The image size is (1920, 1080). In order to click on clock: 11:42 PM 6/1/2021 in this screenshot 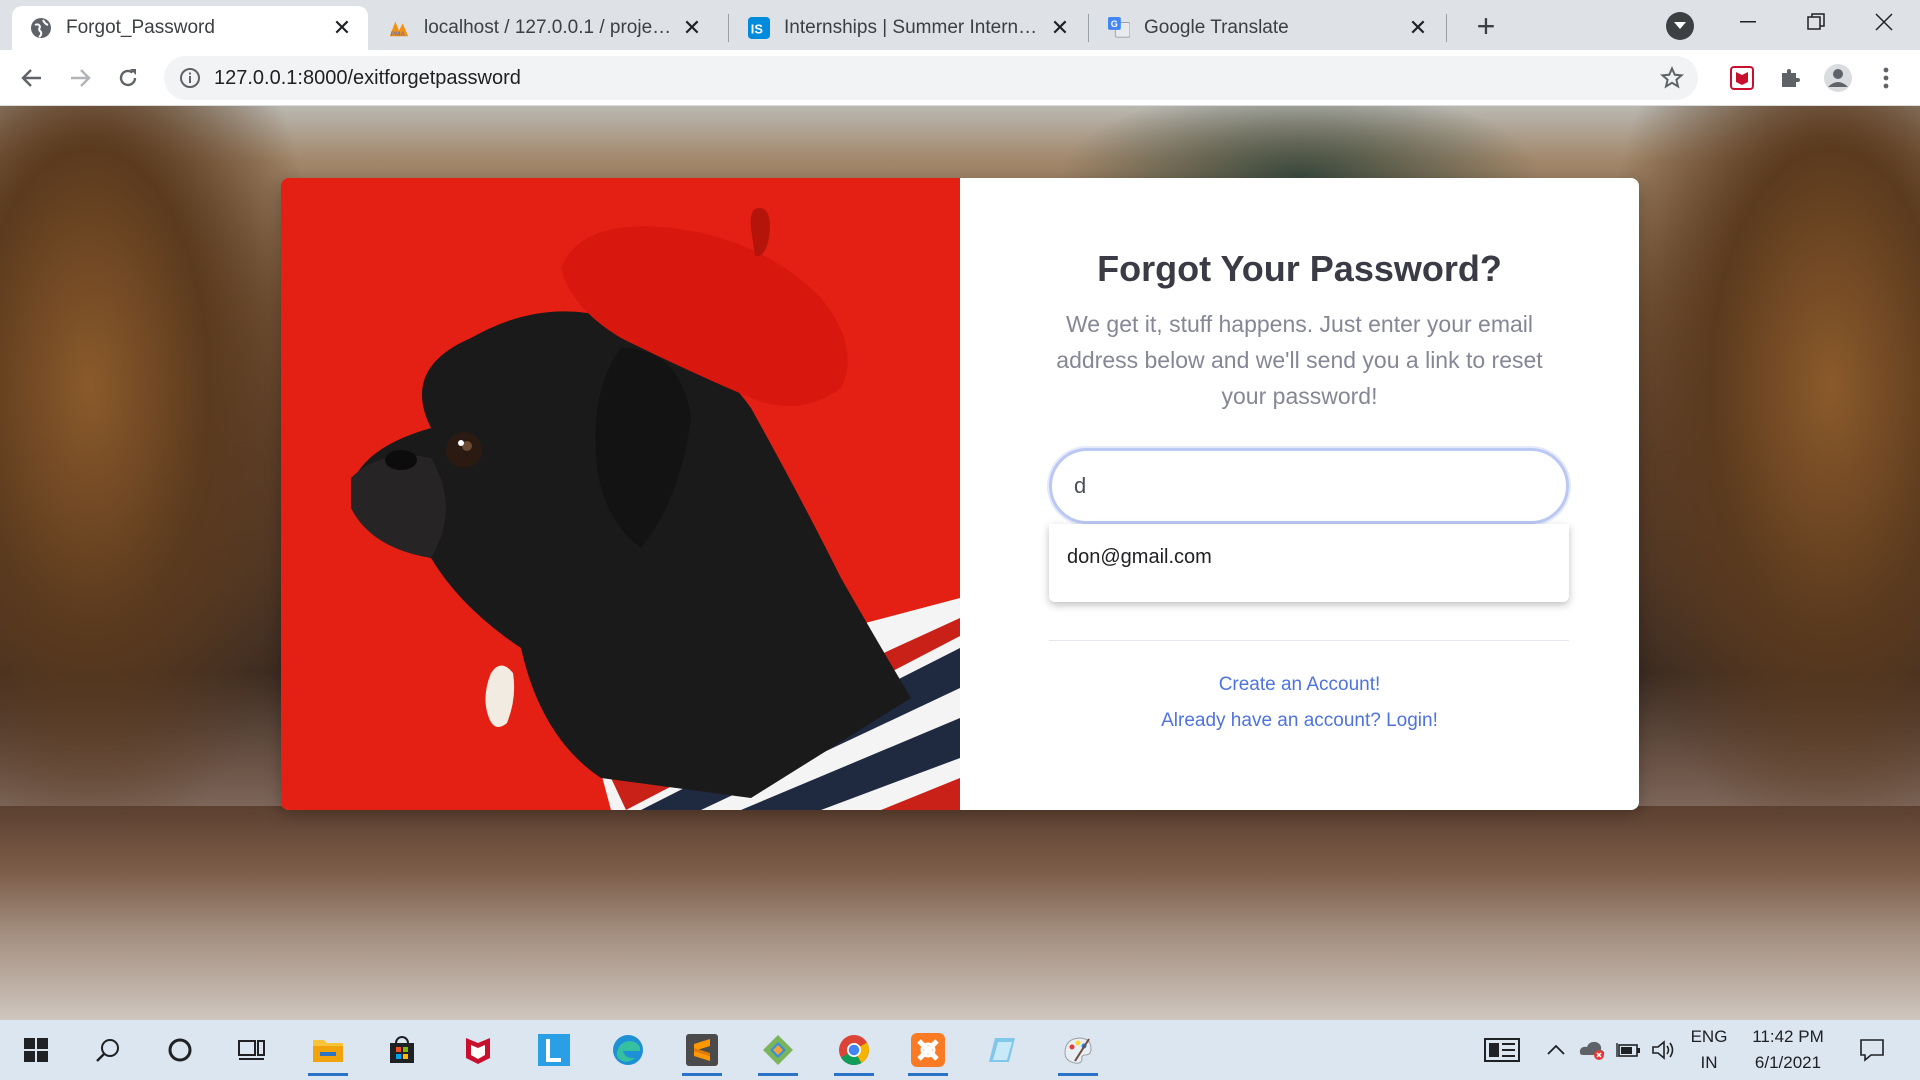, I will do `click(1788, 1050)`.